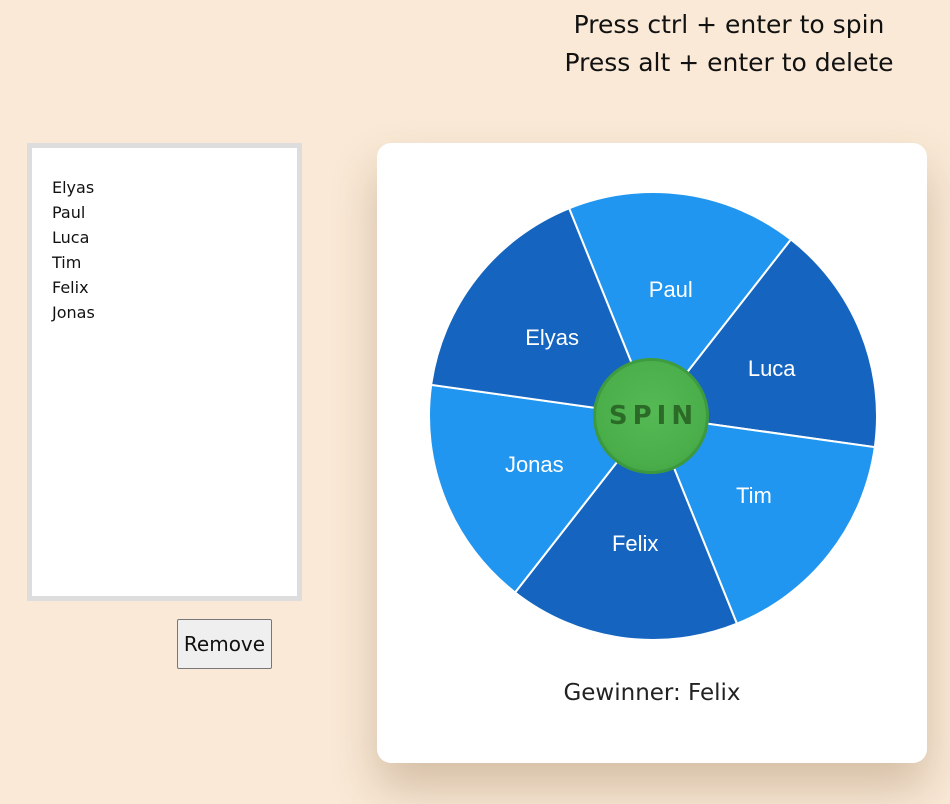 The image size is (950, 804). What do you see at coordinates (224, 644) in the screenshot?
I see `remove-button: Remove` at bounding box center [224, 644].